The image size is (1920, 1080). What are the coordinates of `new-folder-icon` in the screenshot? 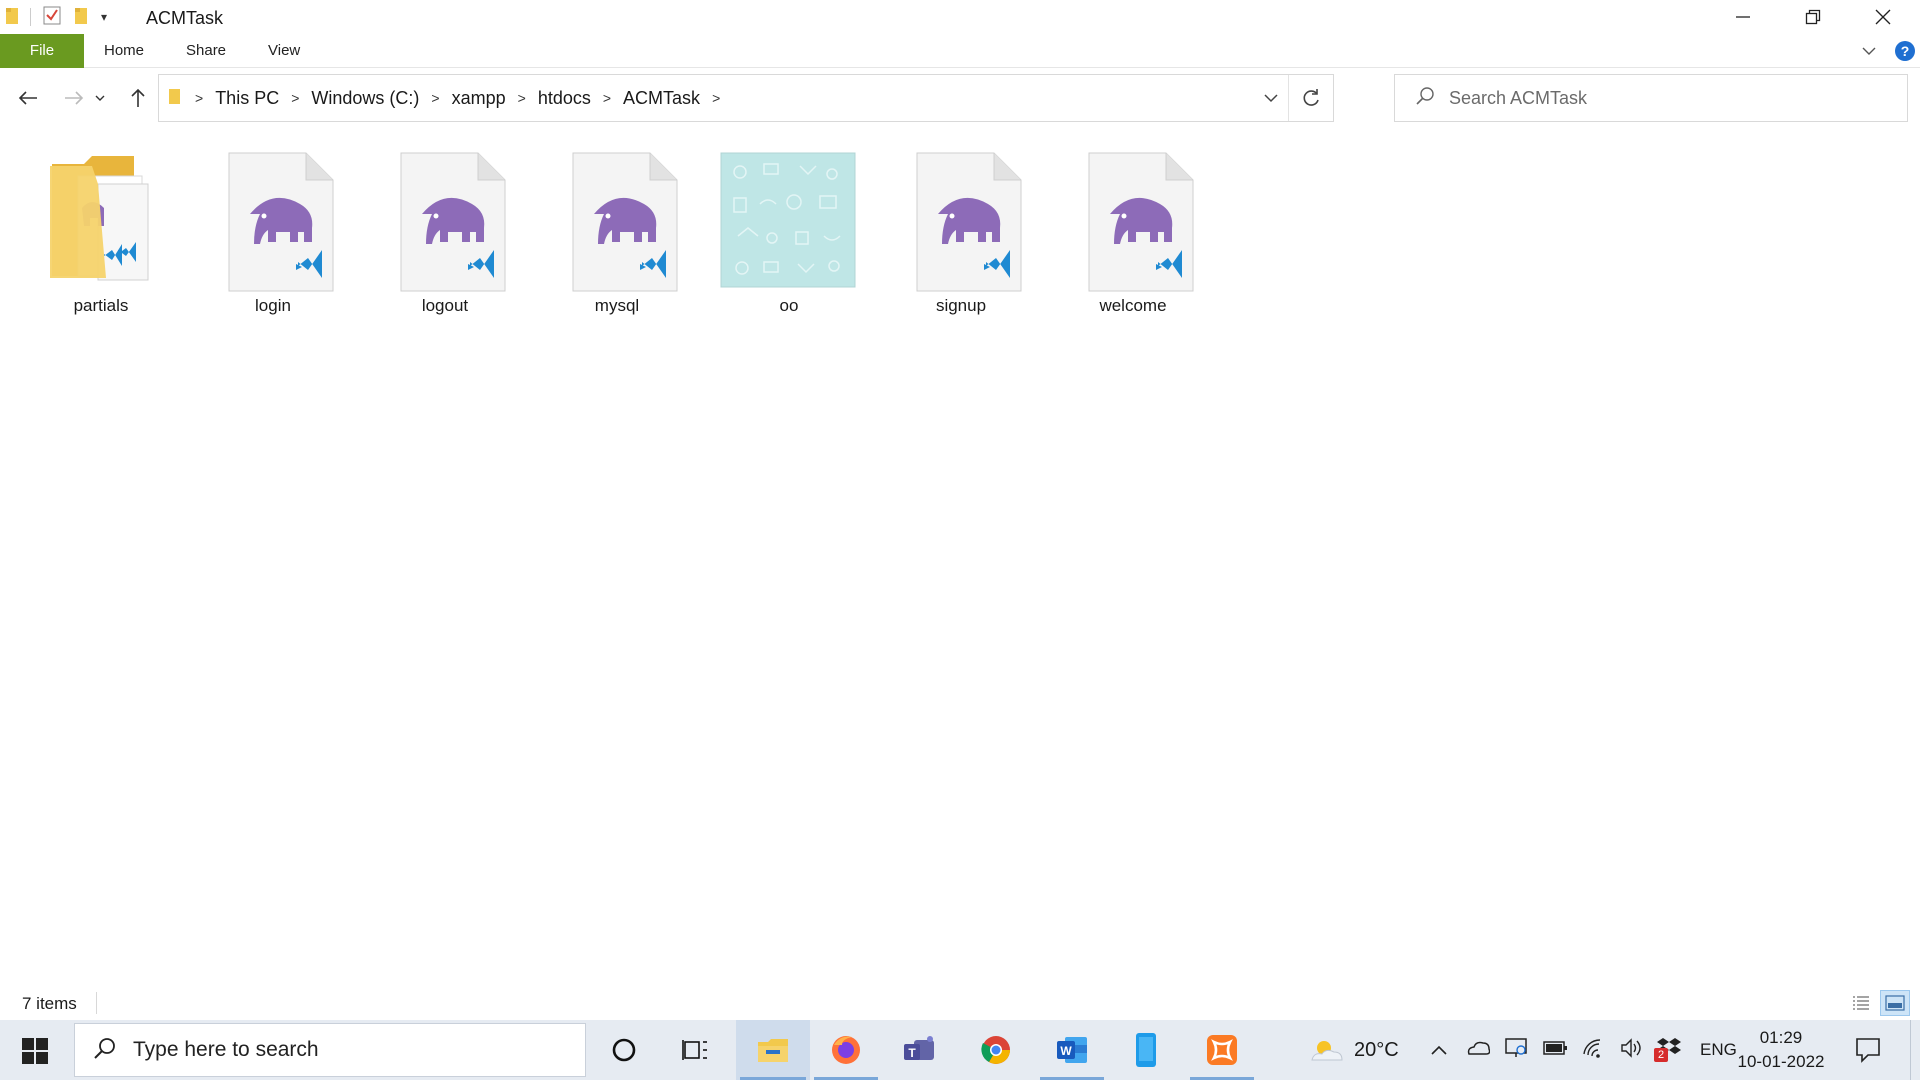 It's located at (82, 17).